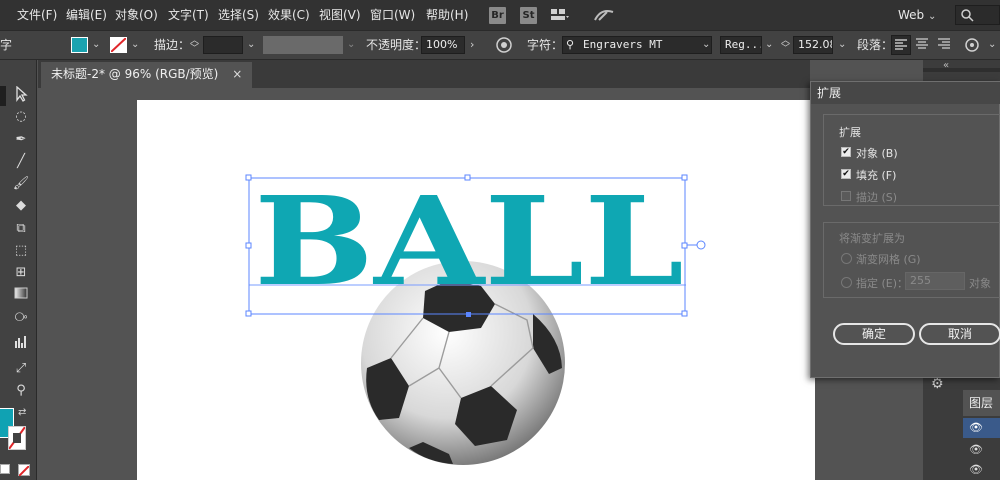 This screenshot has width=1000, height=480. What do you see at coordinates (289, 15) in the screenshot?
I see `menu-effect: 效果(C)` at bounding box center [289, 15].